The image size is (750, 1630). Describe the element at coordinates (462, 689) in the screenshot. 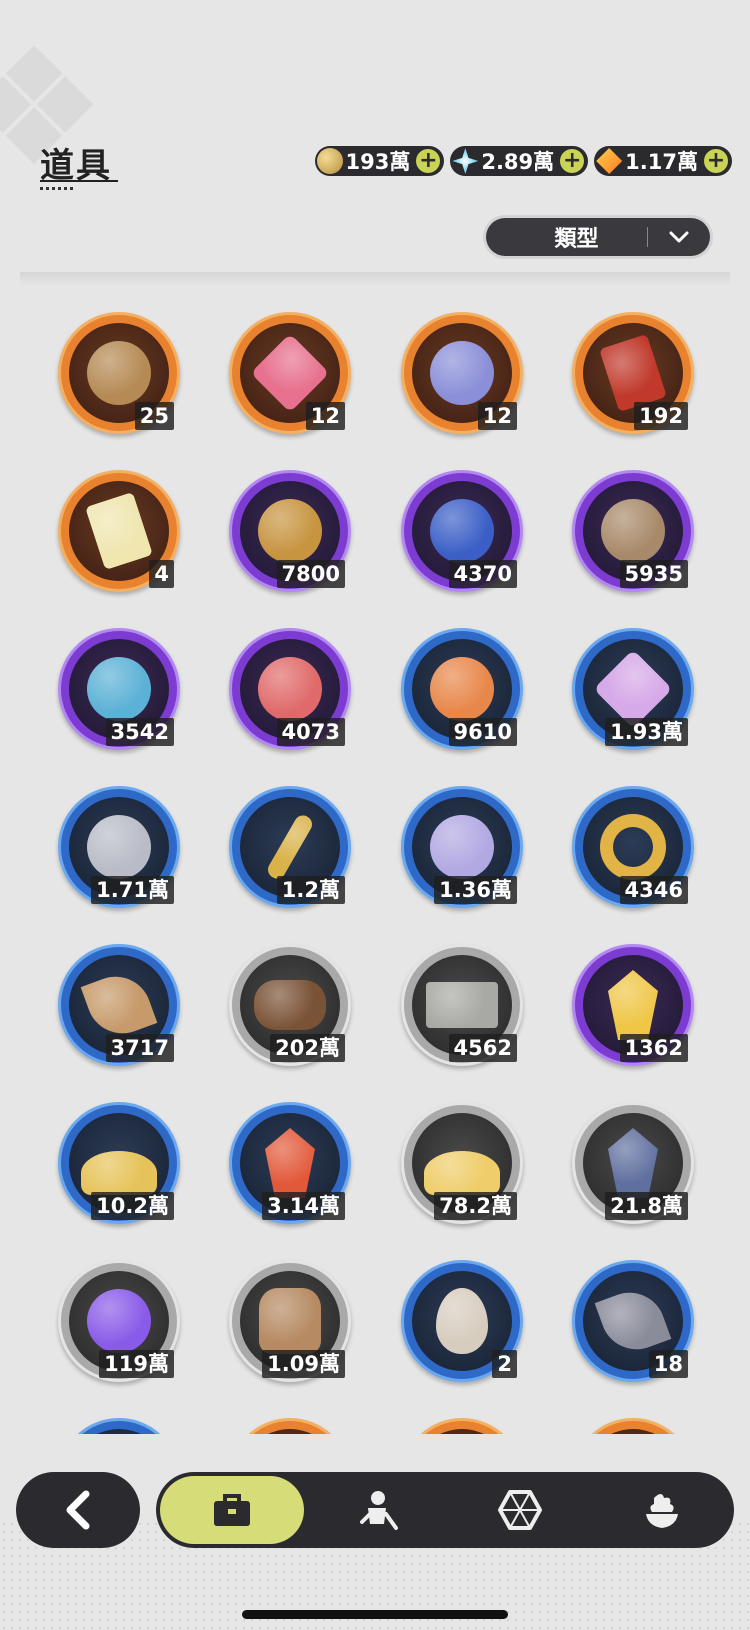

I see `sun-star-coin-item: 9610` at that location.